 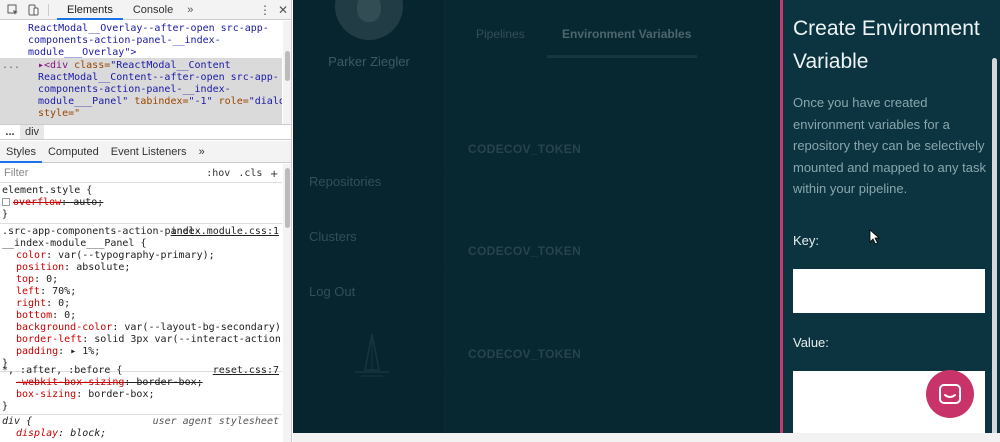 What do you see at coordinates (47, 190) in the screenshot?
I see `rule-selector: element.style {` at bounding box center [47, 190].